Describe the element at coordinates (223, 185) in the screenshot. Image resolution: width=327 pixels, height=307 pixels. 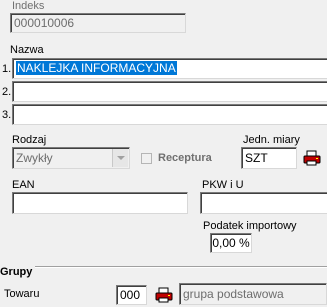
I see `pkwiu-label: PKW i U` at that location.